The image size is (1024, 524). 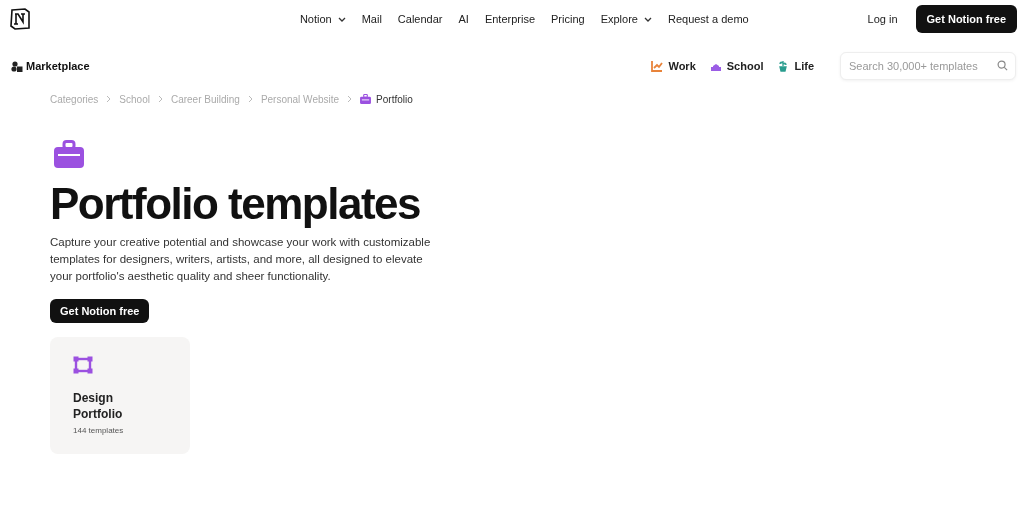 I want to click on template-card: Design Portfolio 144 templates, so click(x=120, y=395).